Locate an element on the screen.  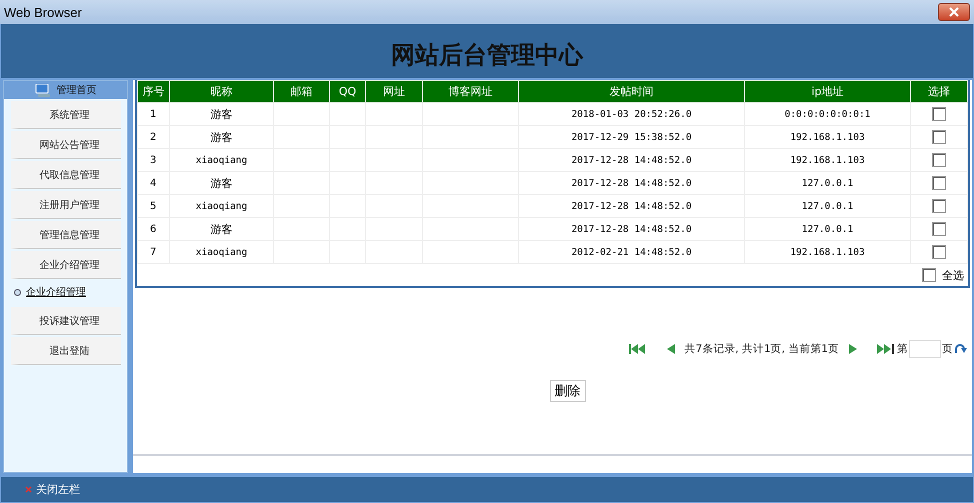
column-header: 昵称 is located at coordinates (222, 91).